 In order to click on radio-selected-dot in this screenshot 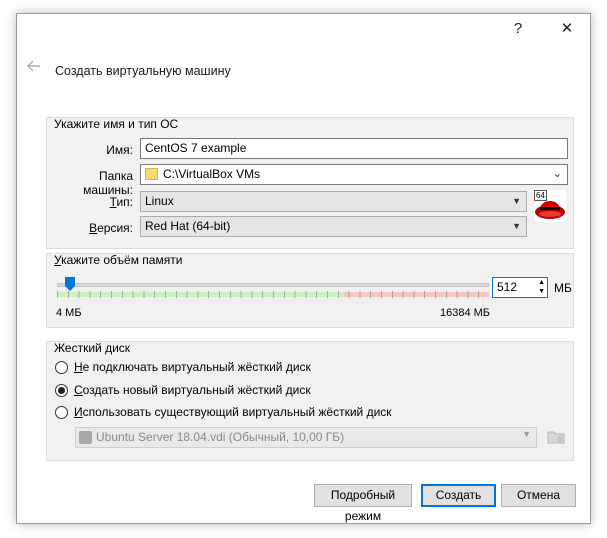, I will do `click(61, 390)`.